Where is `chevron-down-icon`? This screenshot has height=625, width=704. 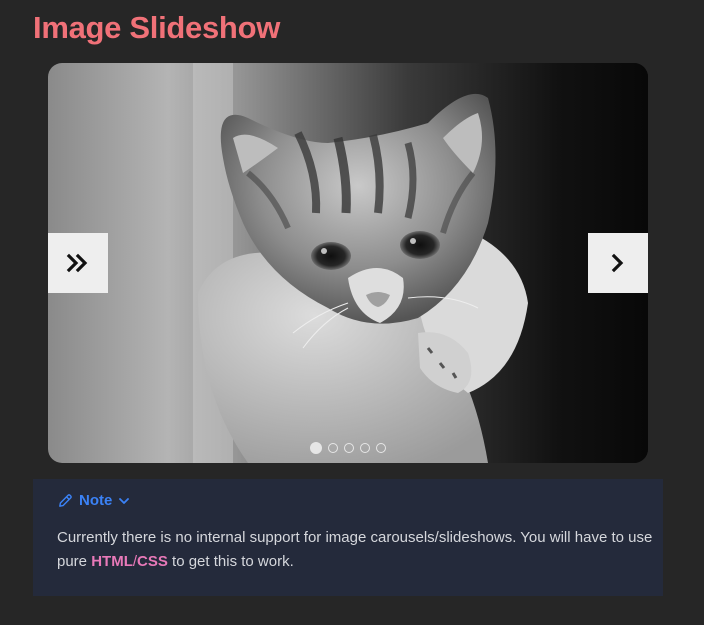 chevron-down-icon is located at coordinates (124, 500).